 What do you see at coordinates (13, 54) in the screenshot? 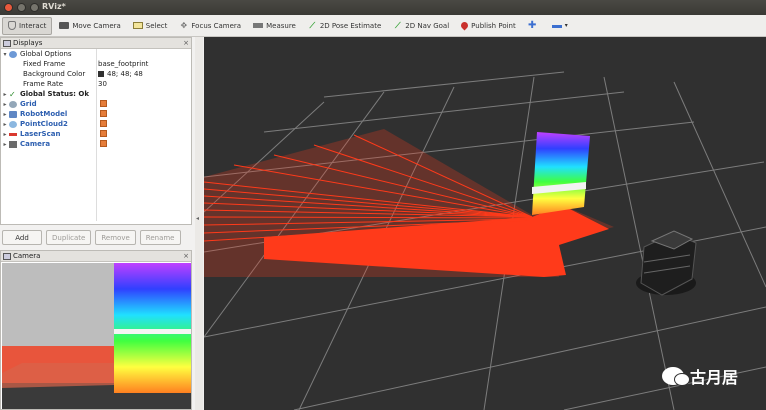
I see `globe-icon` at bounding box center [13, 54].